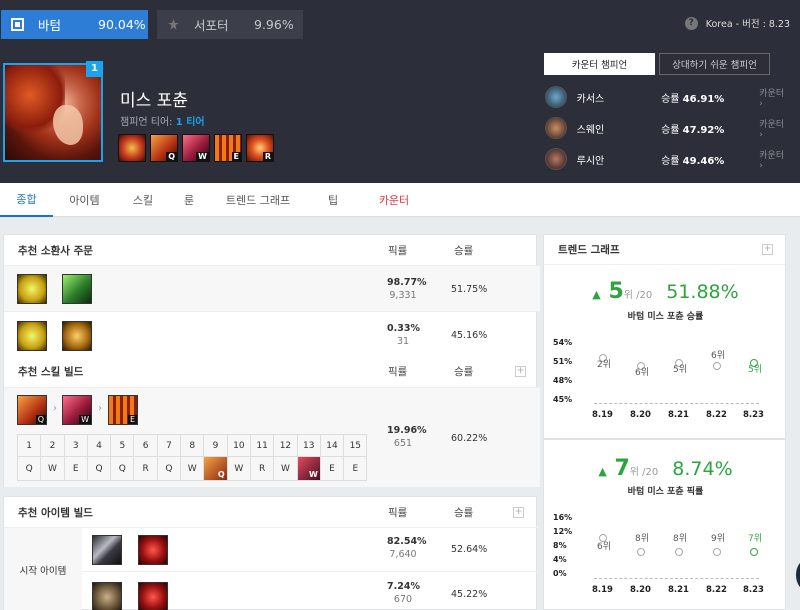 The height and width of the screenshot is (610, 800). I want to click on tab-tips: 팁, so click(333, 200).